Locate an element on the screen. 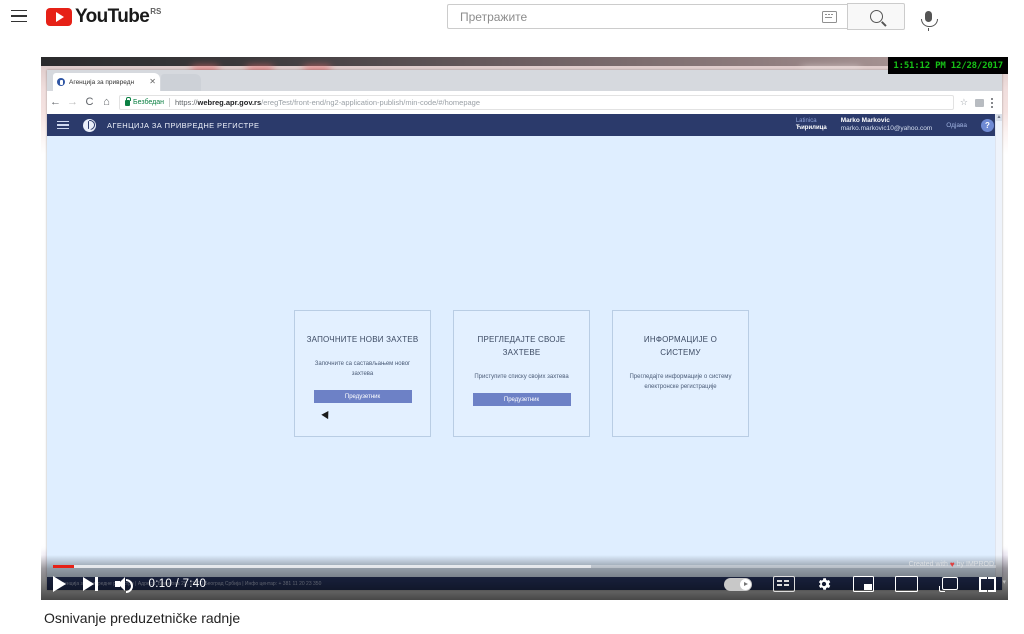 This screenshot has height=634, width=1024. card-title: ИНФОРМАЦИЈЕ О СИСТЕМУ is located at coordinates (680, 346).